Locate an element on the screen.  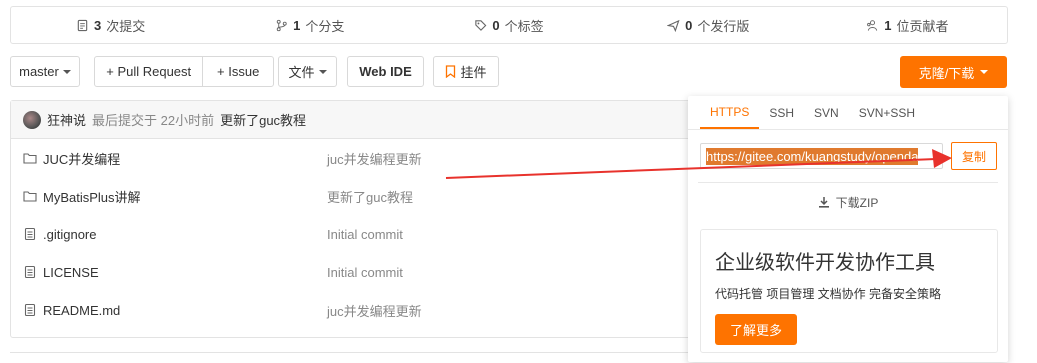
stat-label: 个分支 is located at coordinates (325, 26).